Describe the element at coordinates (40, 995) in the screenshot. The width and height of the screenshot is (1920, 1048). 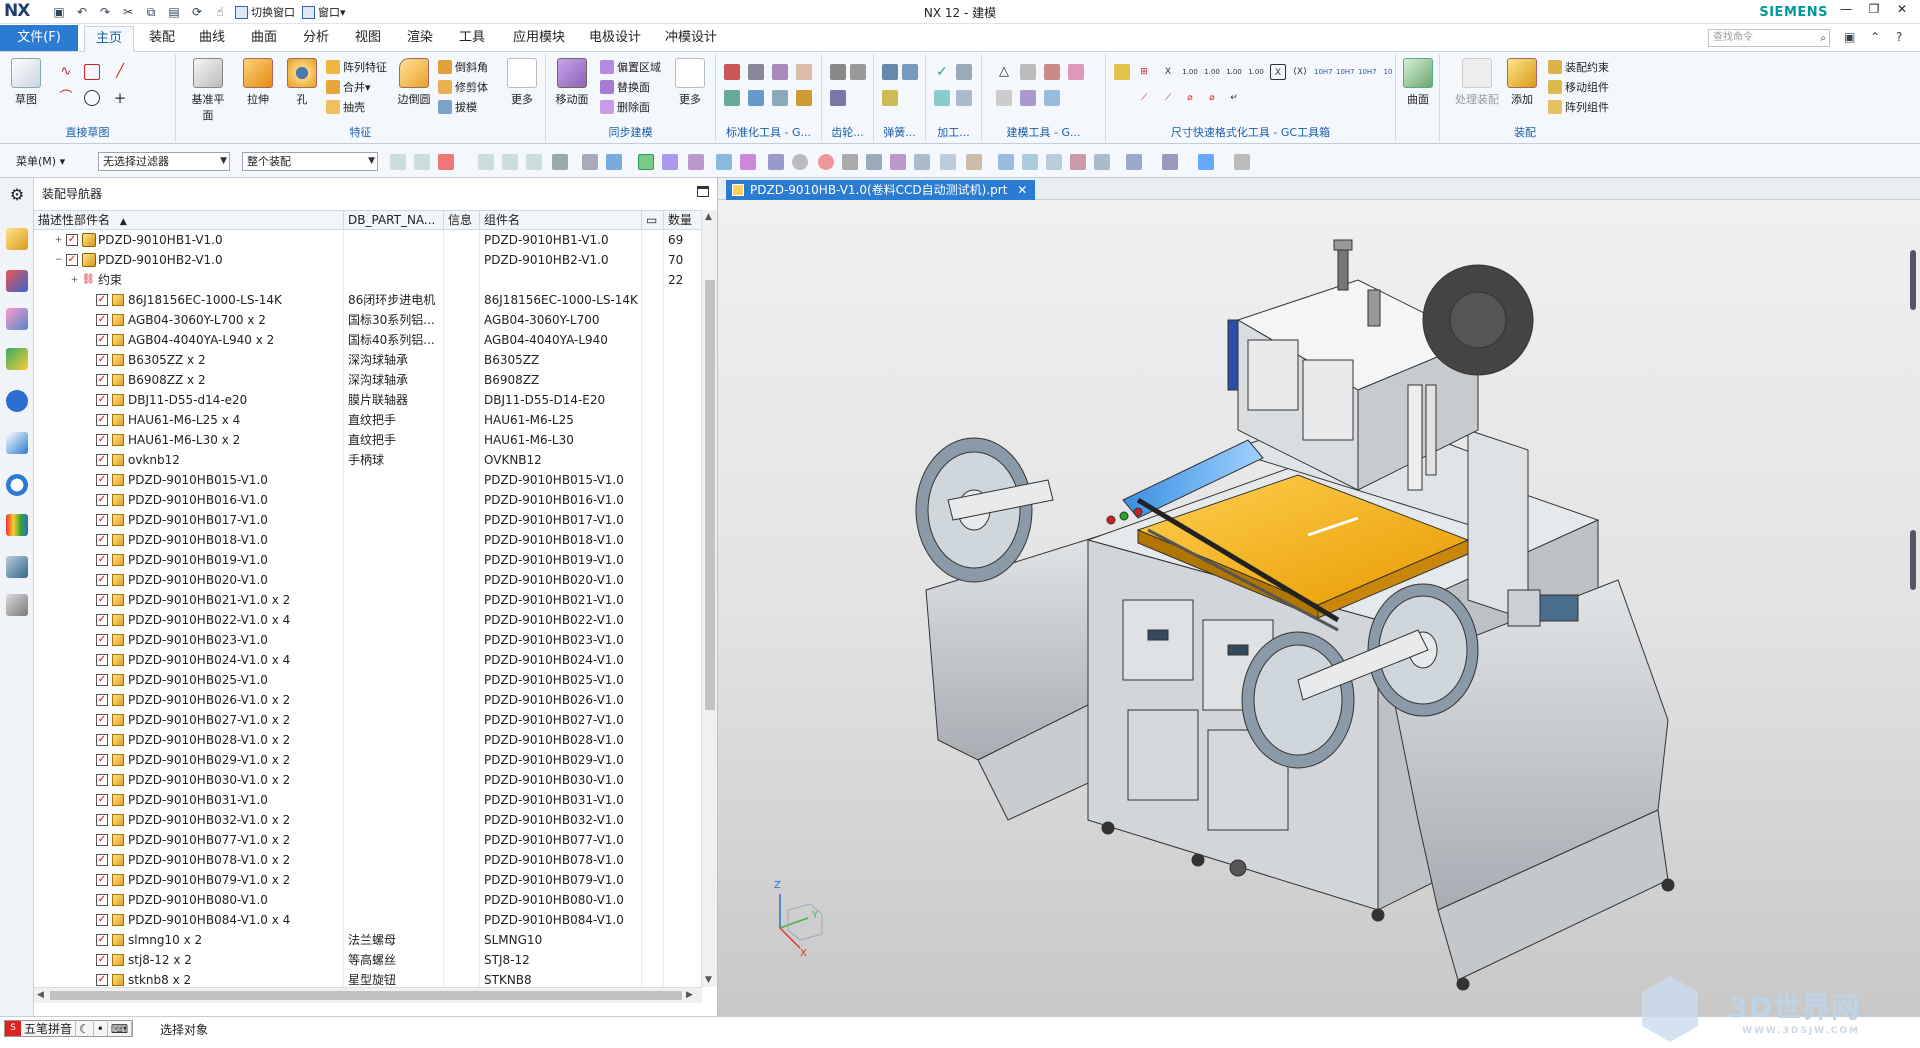
I see `scroll-left-icon: ◀` at that location.